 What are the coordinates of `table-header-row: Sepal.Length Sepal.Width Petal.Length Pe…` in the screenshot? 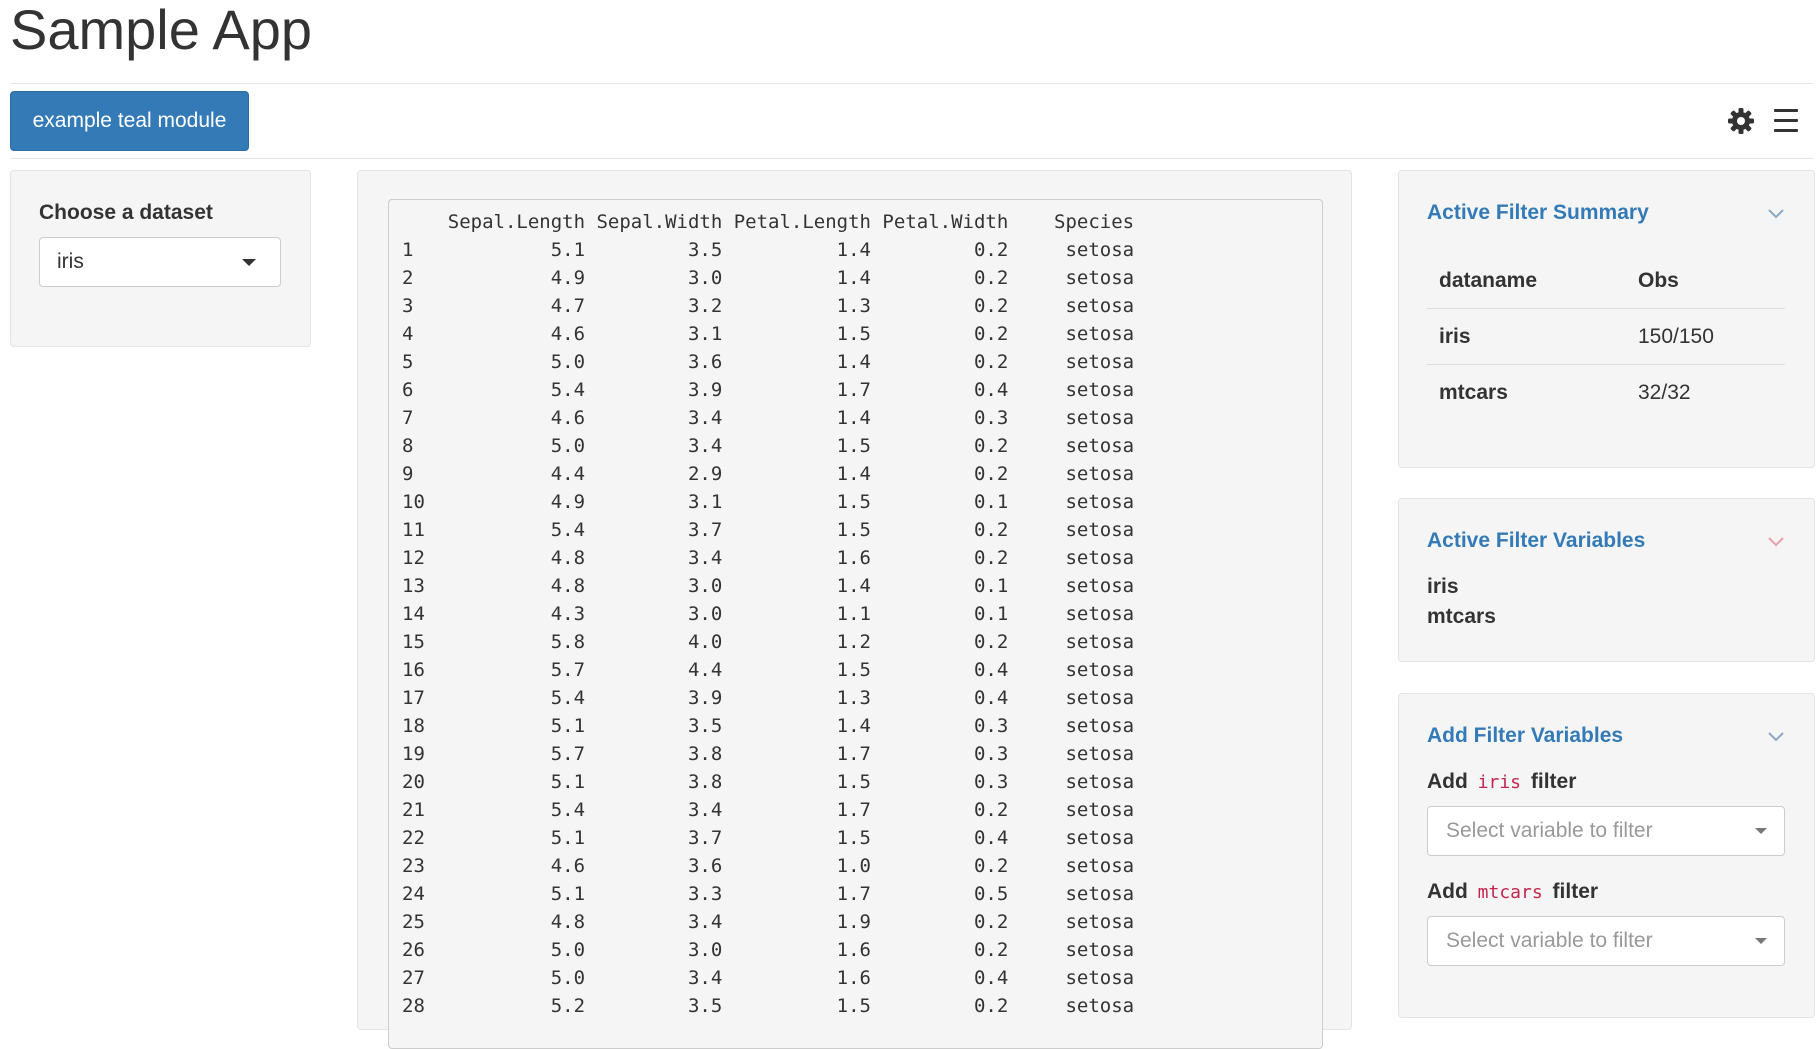 It's located at (768, 222).